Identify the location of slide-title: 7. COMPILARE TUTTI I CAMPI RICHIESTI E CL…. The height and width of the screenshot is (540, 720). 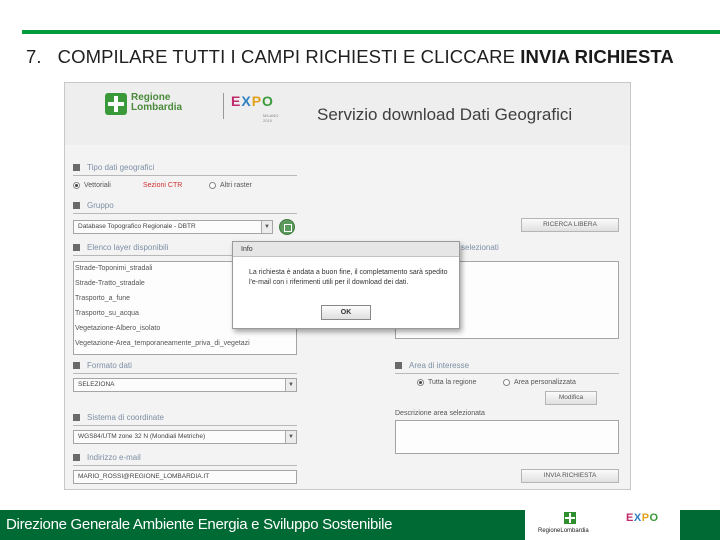
(350, 57).